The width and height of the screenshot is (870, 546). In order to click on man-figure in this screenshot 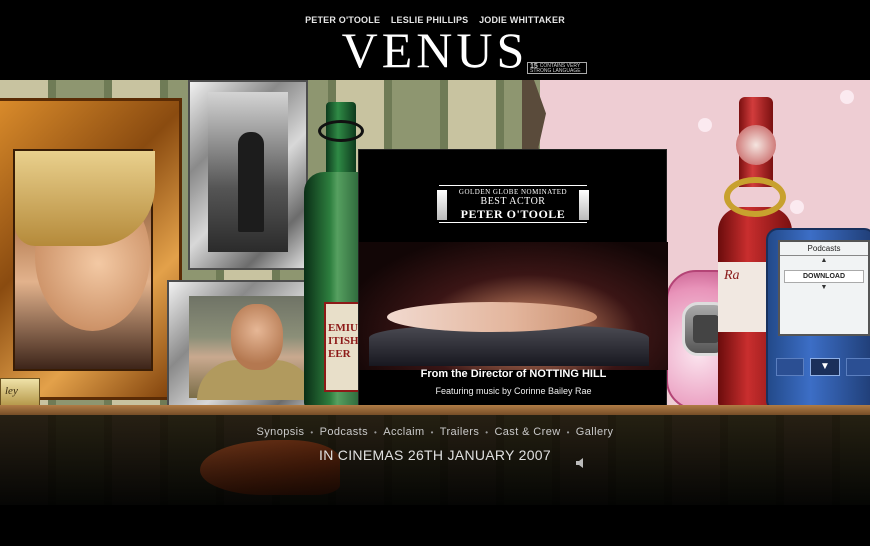, I will do `click(251, 182)`.